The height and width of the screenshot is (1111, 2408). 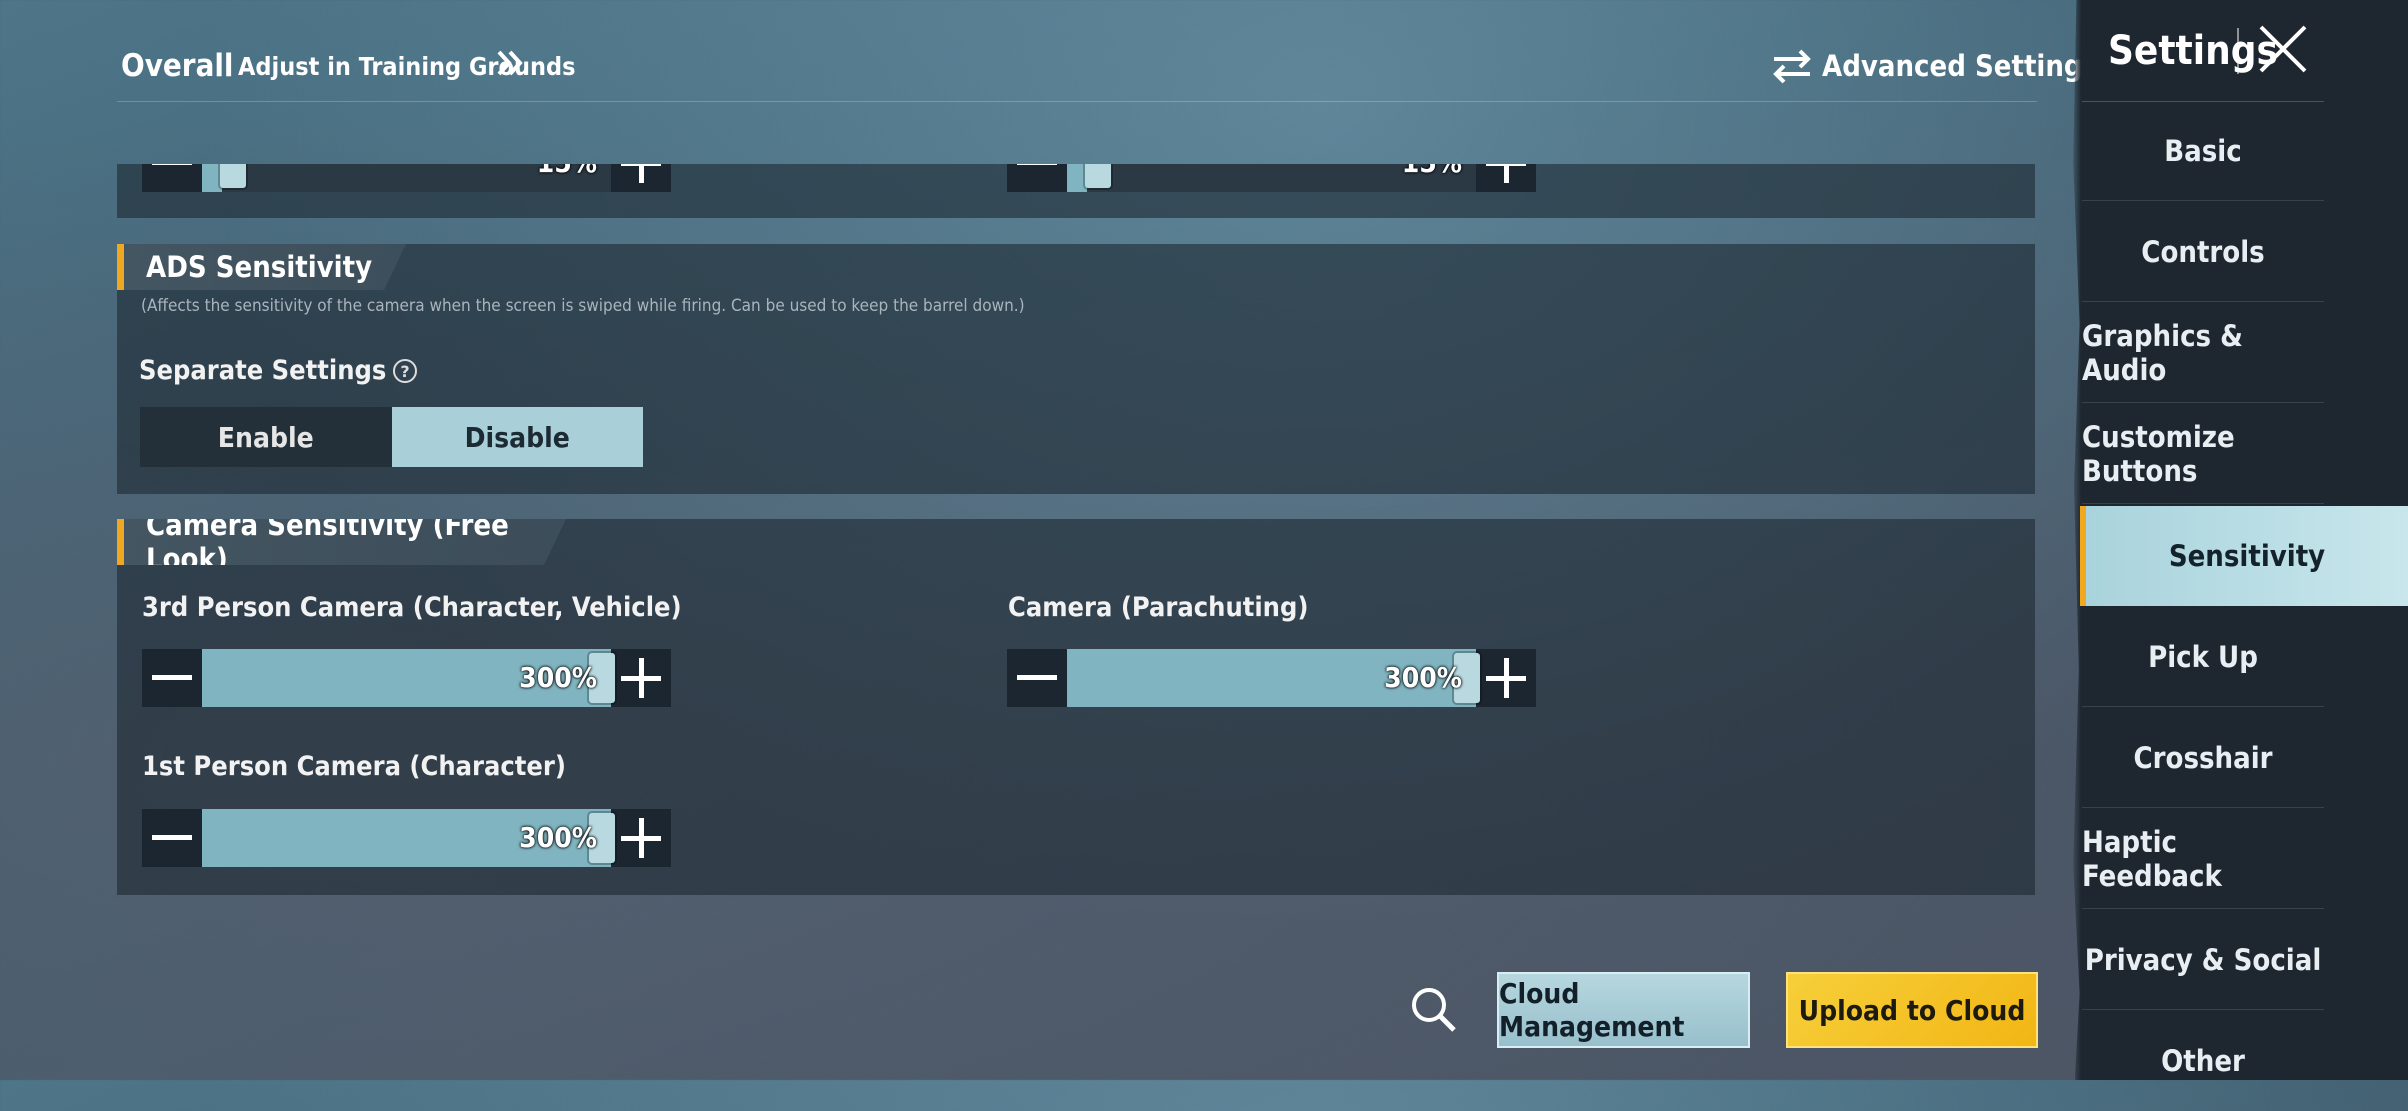 What do you see at coordinates (2203, 353) in the screenshot?
I see `sidebar-item-graphics-audio: Graphics & Audio` at bounding box center [2203, 353].